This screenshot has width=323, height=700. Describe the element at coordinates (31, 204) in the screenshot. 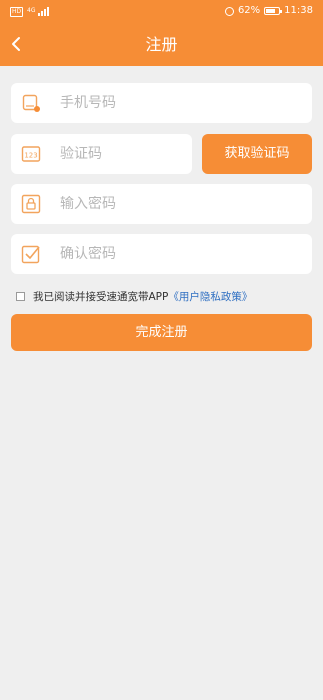

I see `lock-icon` at that location.